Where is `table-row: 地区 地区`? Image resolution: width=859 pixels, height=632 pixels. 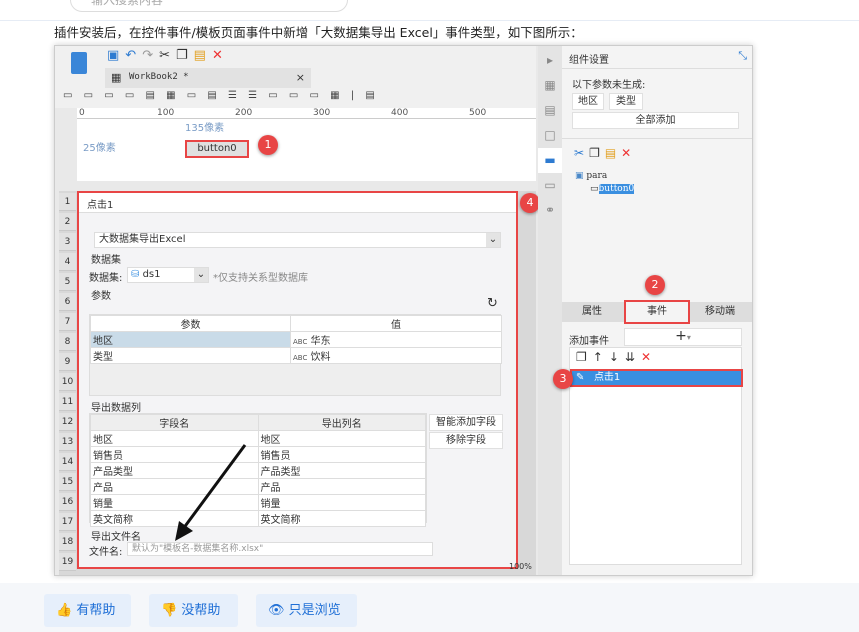
table-row: 地区 地区 is located at coordinates (258, 438).